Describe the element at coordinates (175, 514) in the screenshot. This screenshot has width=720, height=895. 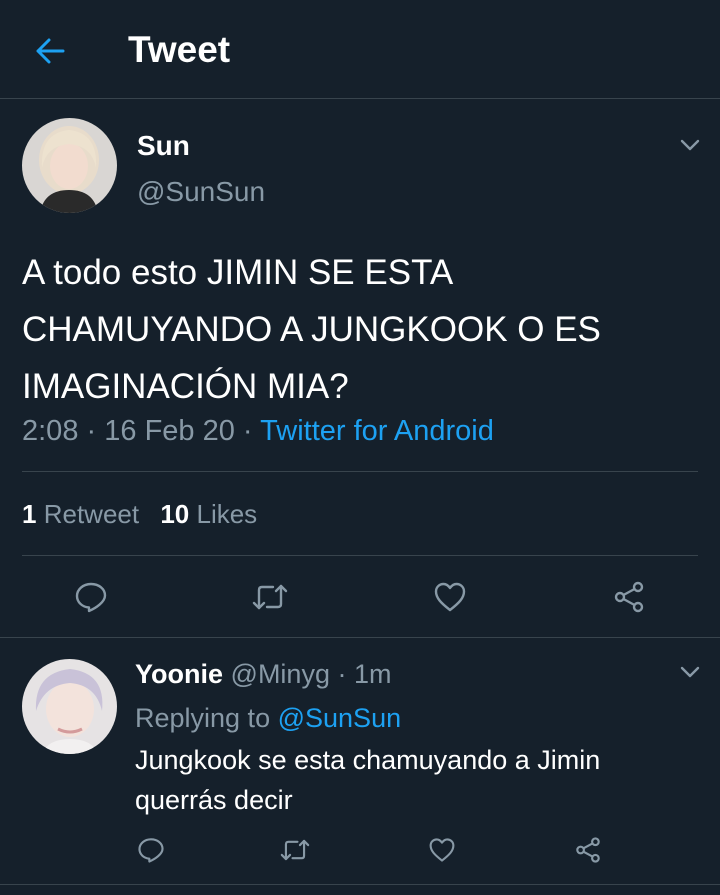
I see `like-count: 10` at that location.